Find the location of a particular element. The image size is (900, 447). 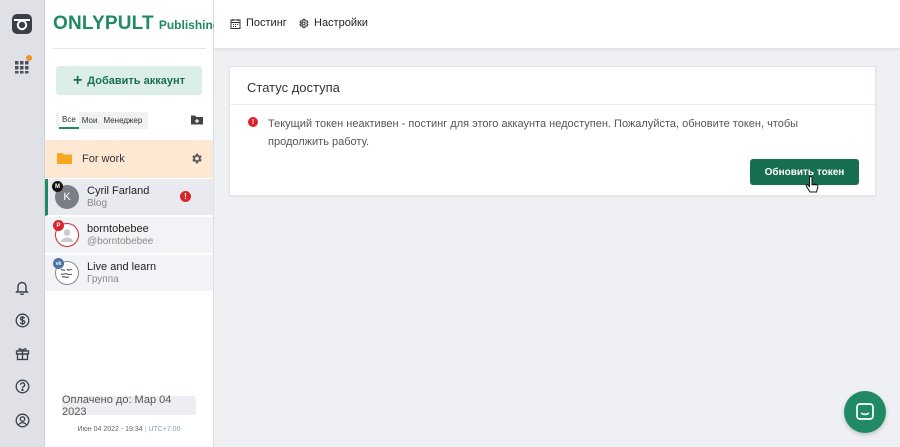

avatar: vk is located at coordinates (66, 271).